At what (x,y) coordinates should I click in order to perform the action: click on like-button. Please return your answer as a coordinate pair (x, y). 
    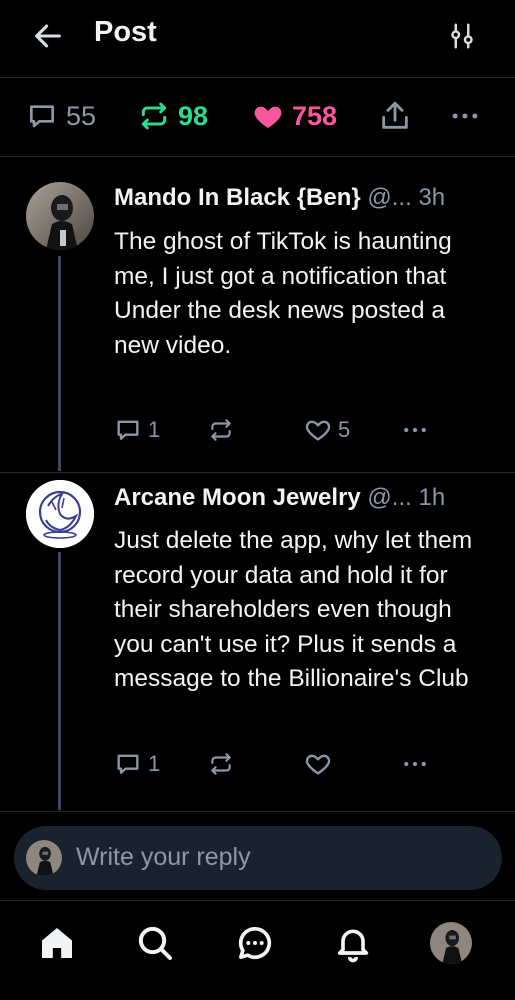
    Looking at the image, I should click on (321, 764).